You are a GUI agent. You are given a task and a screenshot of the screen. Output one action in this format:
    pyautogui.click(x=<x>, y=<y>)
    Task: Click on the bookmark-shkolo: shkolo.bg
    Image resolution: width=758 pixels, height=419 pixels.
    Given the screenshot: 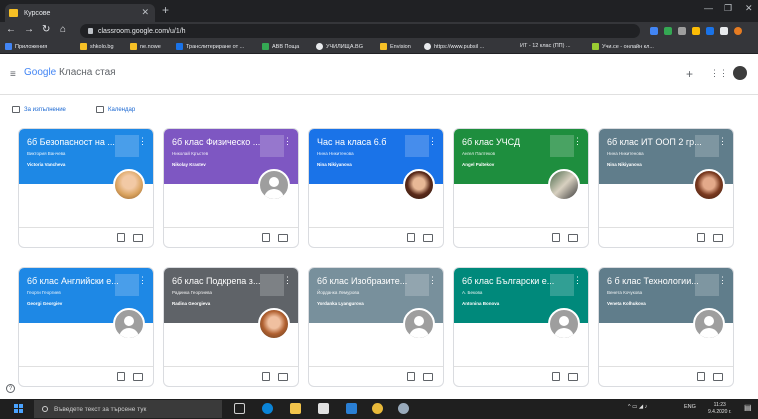 What is the action you would take?
    pyautogui.click(x=97, y=46)
    